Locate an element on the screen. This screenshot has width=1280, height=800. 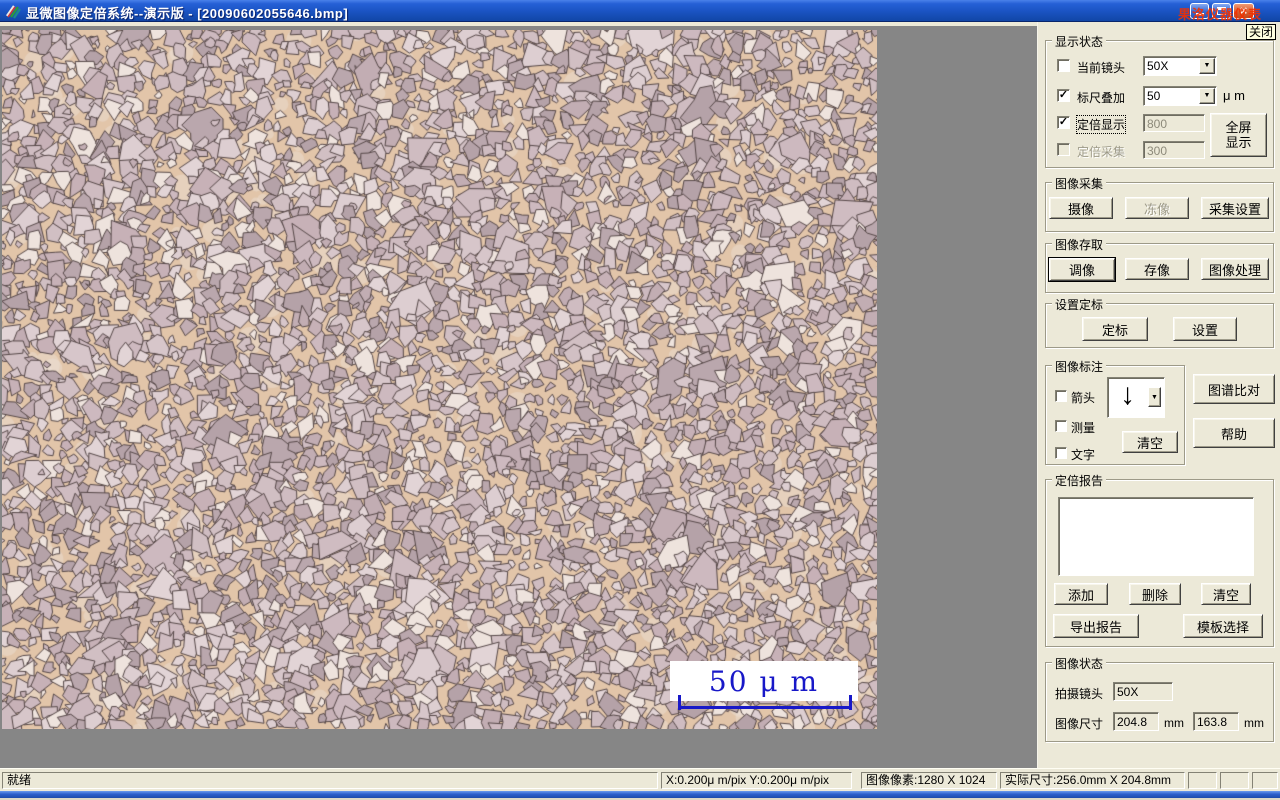
fullscreen-button: 全屏 显示 is located at coordinates (1238, 135).